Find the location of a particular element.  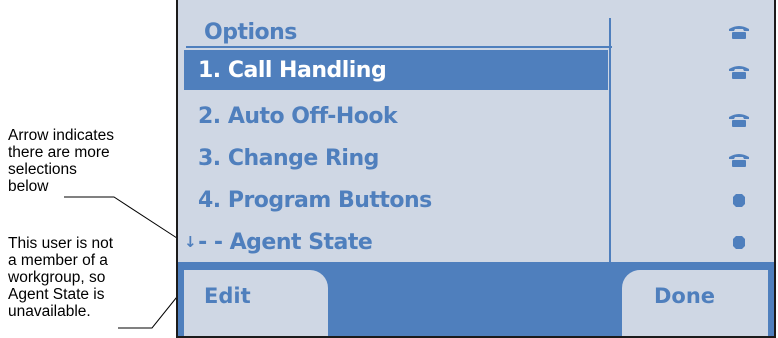

more-below-arrow-icon: ↓ is located at coordinates (190, 242).